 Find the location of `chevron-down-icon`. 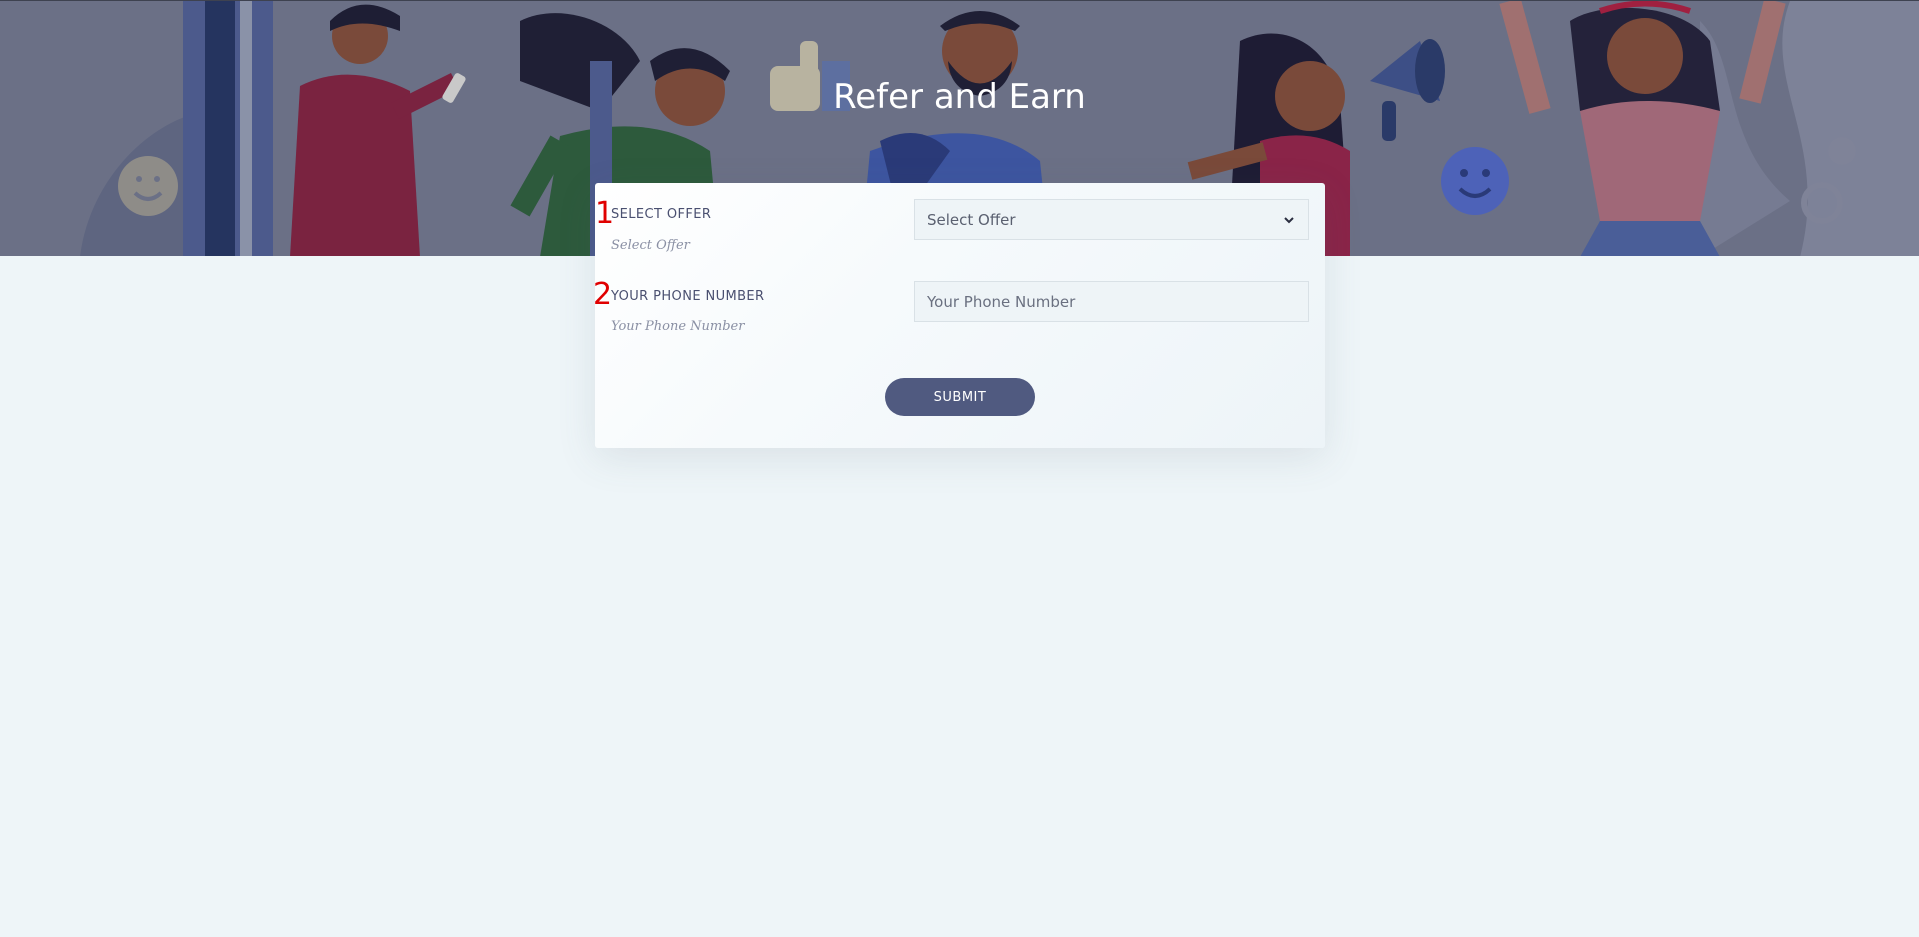

chevron-down-icon is located at coordinates (1289, 219).